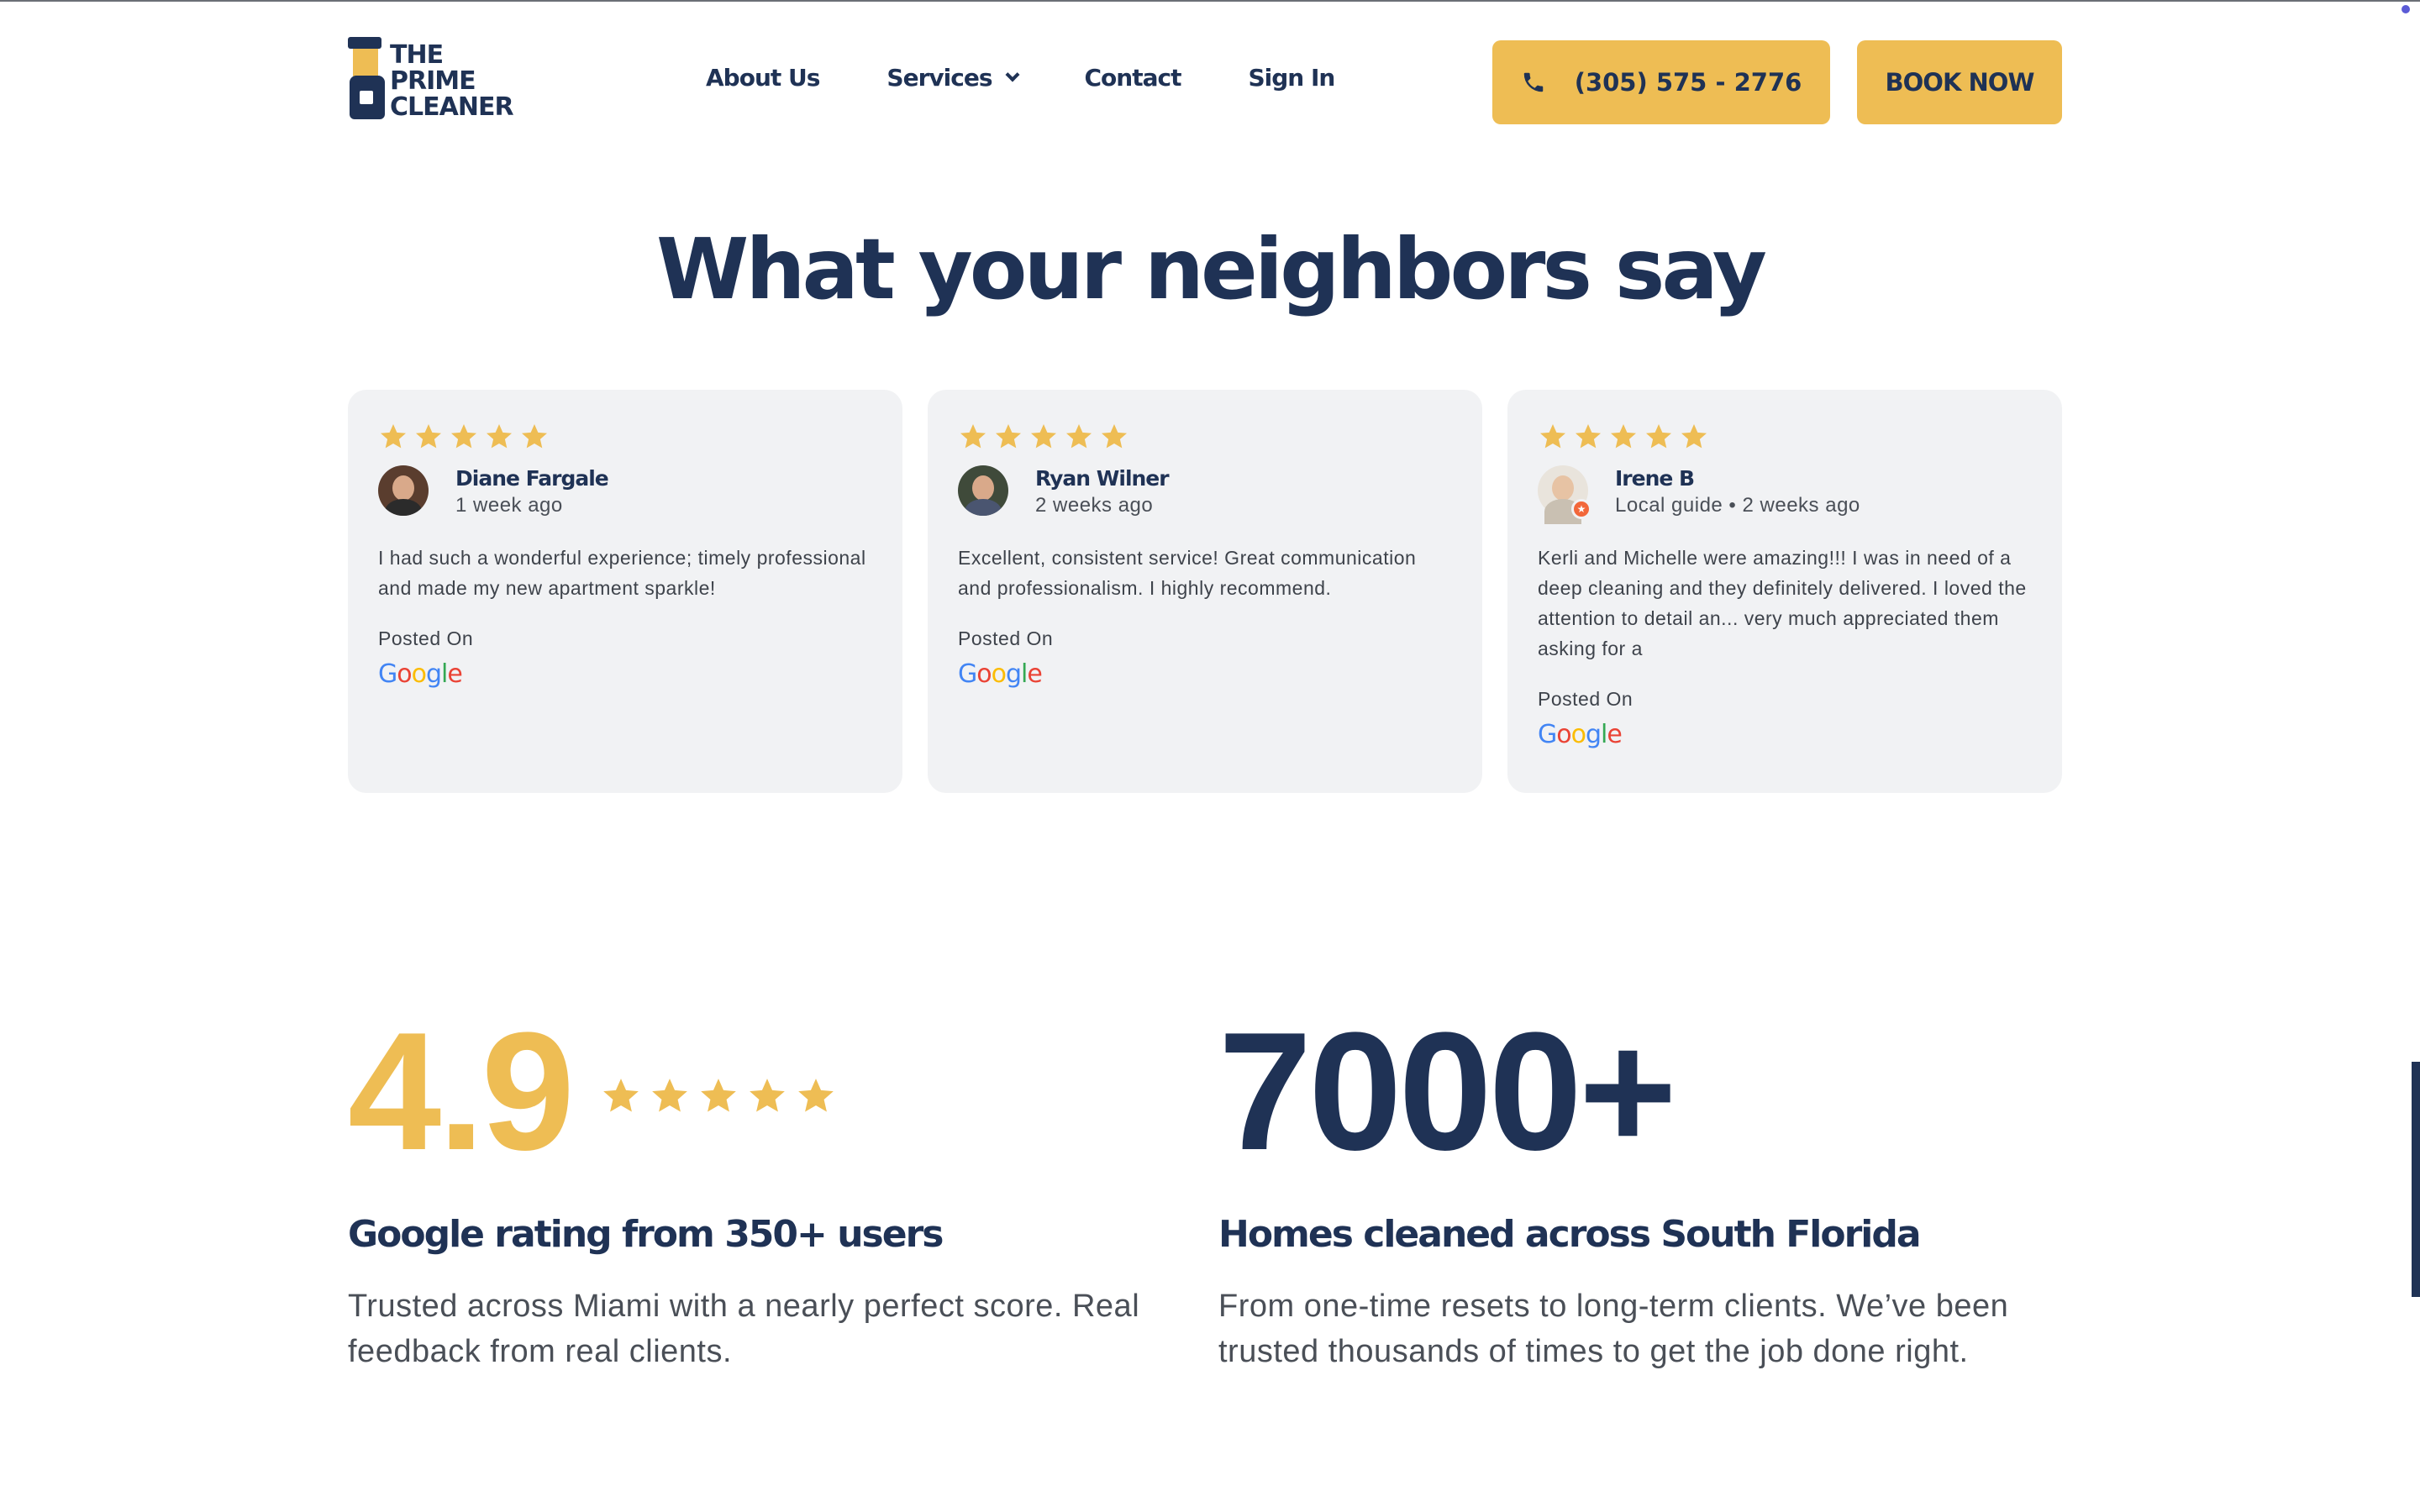  I want to click on reviewer-name: Irene B, so click(1655, 478).